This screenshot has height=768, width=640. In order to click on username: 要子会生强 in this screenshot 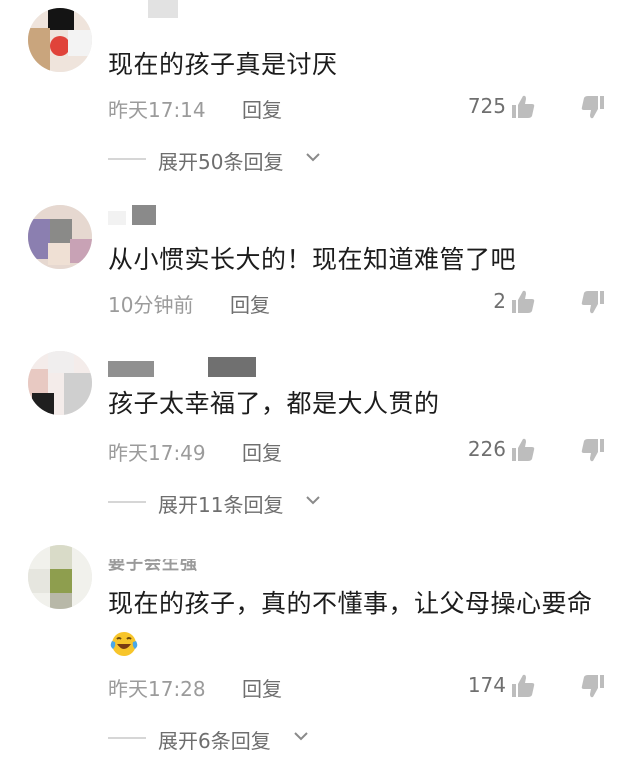, I will do `click(153, 566)`.